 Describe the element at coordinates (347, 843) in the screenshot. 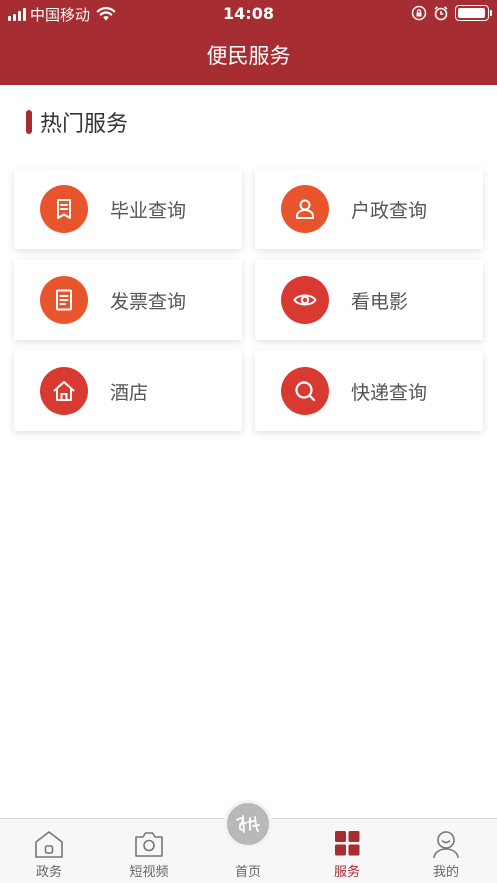

I see `grid-icon` at that location.